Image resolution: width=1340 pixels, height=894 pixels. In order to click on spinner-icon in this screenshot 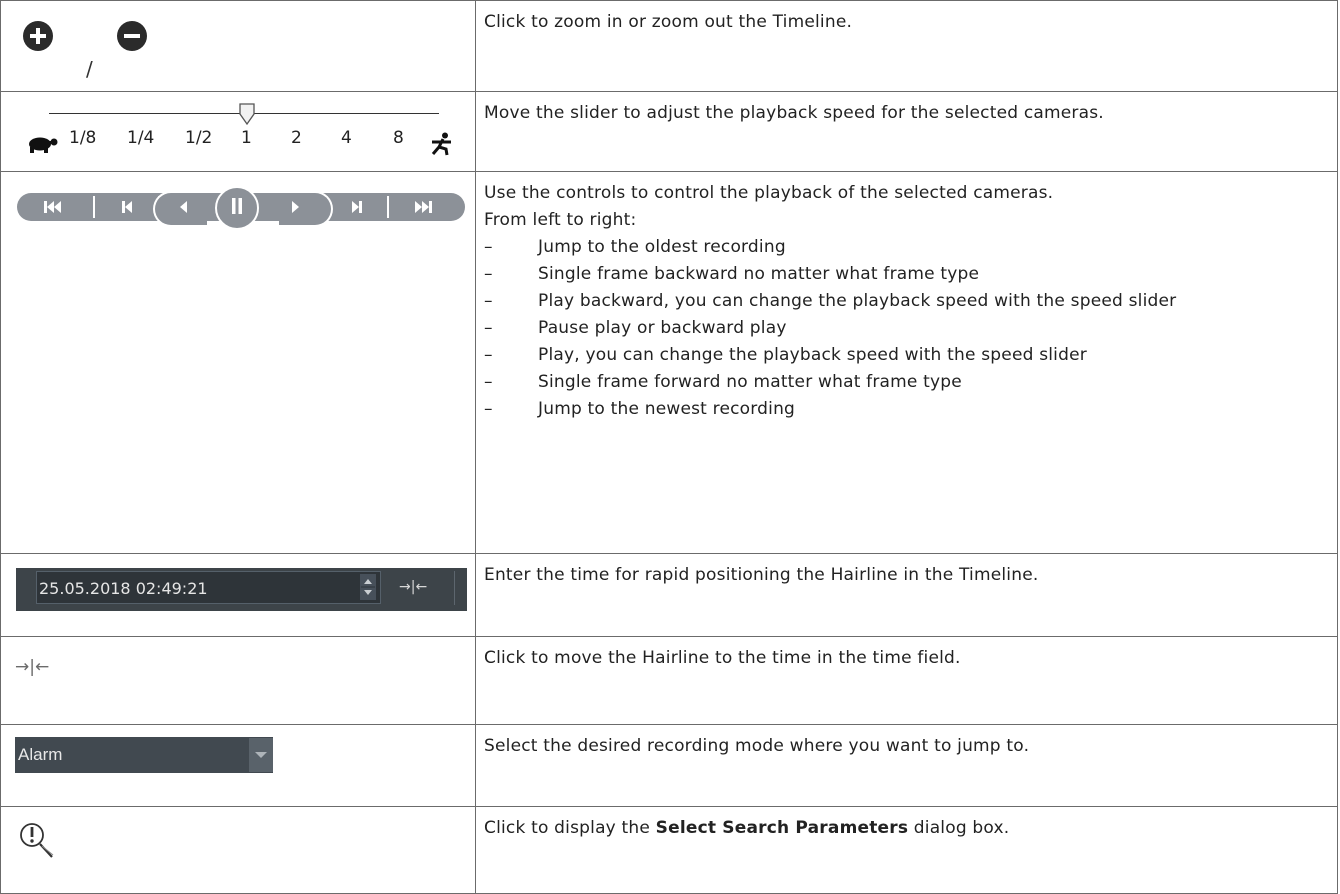, I will do `click(368, 587)`.